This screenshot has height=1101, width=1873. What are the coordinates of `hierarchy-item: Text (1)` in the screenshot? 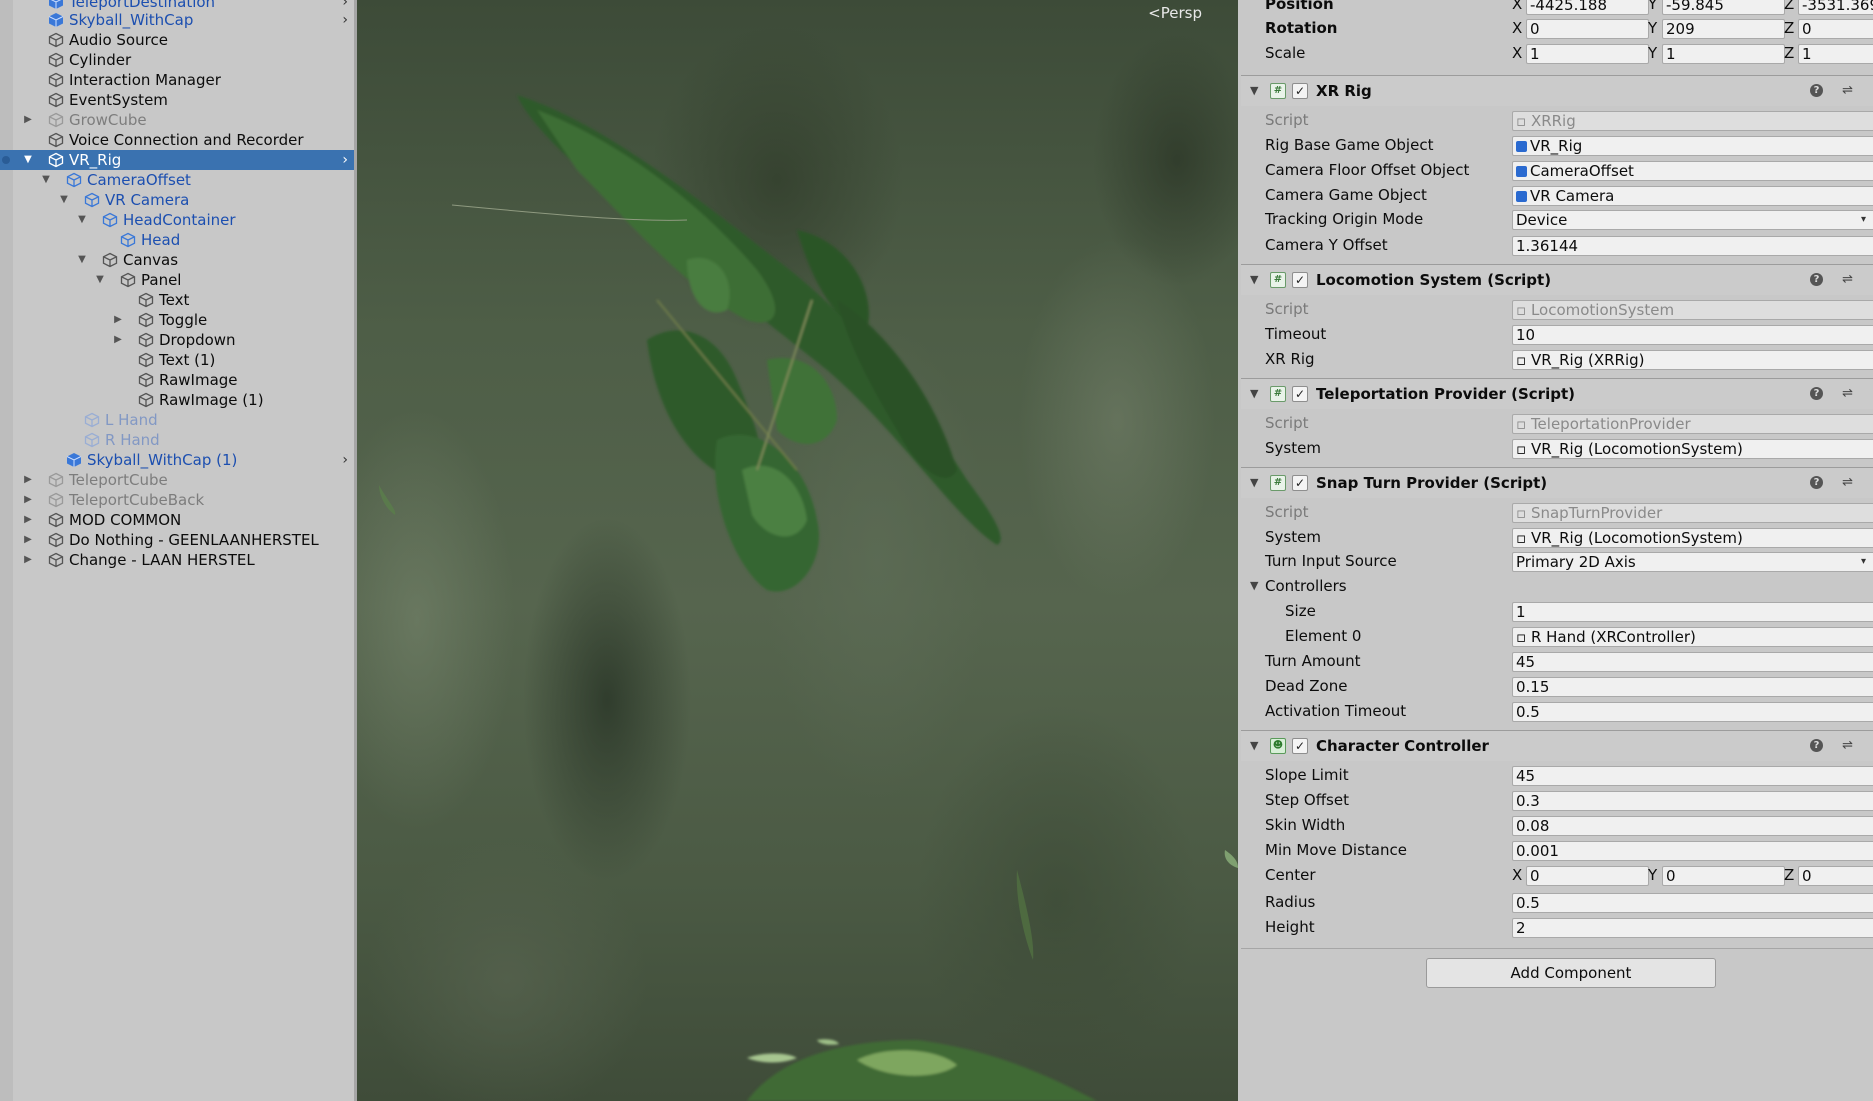 It's located at (177, 360).